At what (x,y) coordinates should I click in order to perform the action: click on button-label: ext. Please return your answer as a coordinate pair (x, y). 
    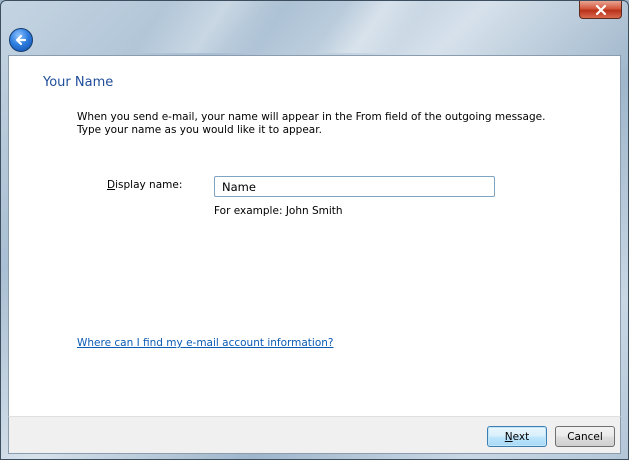
    Looking at the image, I should click on (521, 436).